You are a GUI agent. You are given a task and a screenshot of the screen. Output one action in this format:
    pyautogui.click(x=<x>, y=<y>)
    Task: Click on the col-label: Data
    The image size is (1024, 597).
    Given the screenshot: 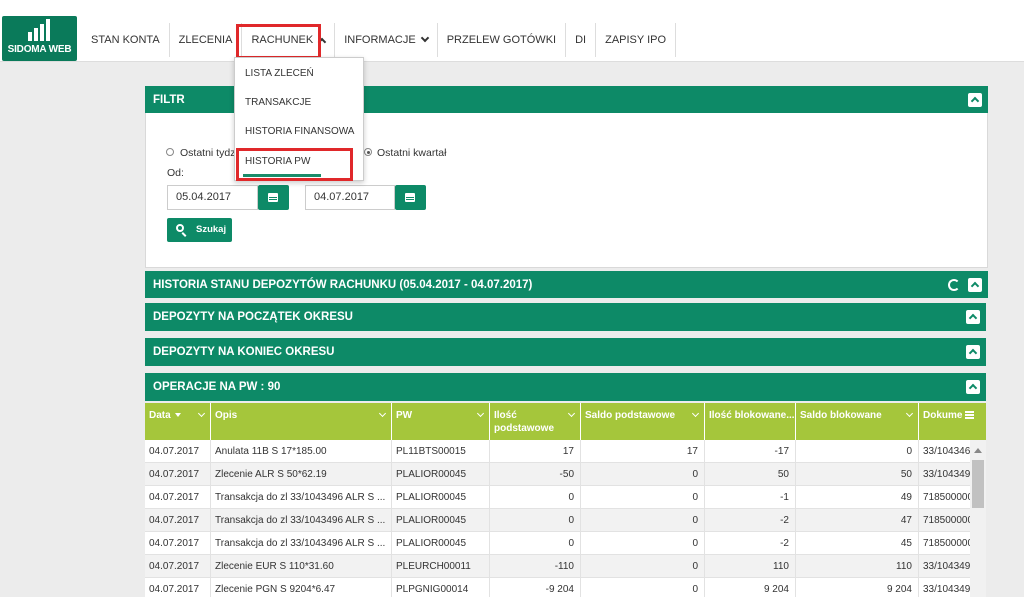 What is the action you would take?
    pyautogui.click(x=160, y=415)
    